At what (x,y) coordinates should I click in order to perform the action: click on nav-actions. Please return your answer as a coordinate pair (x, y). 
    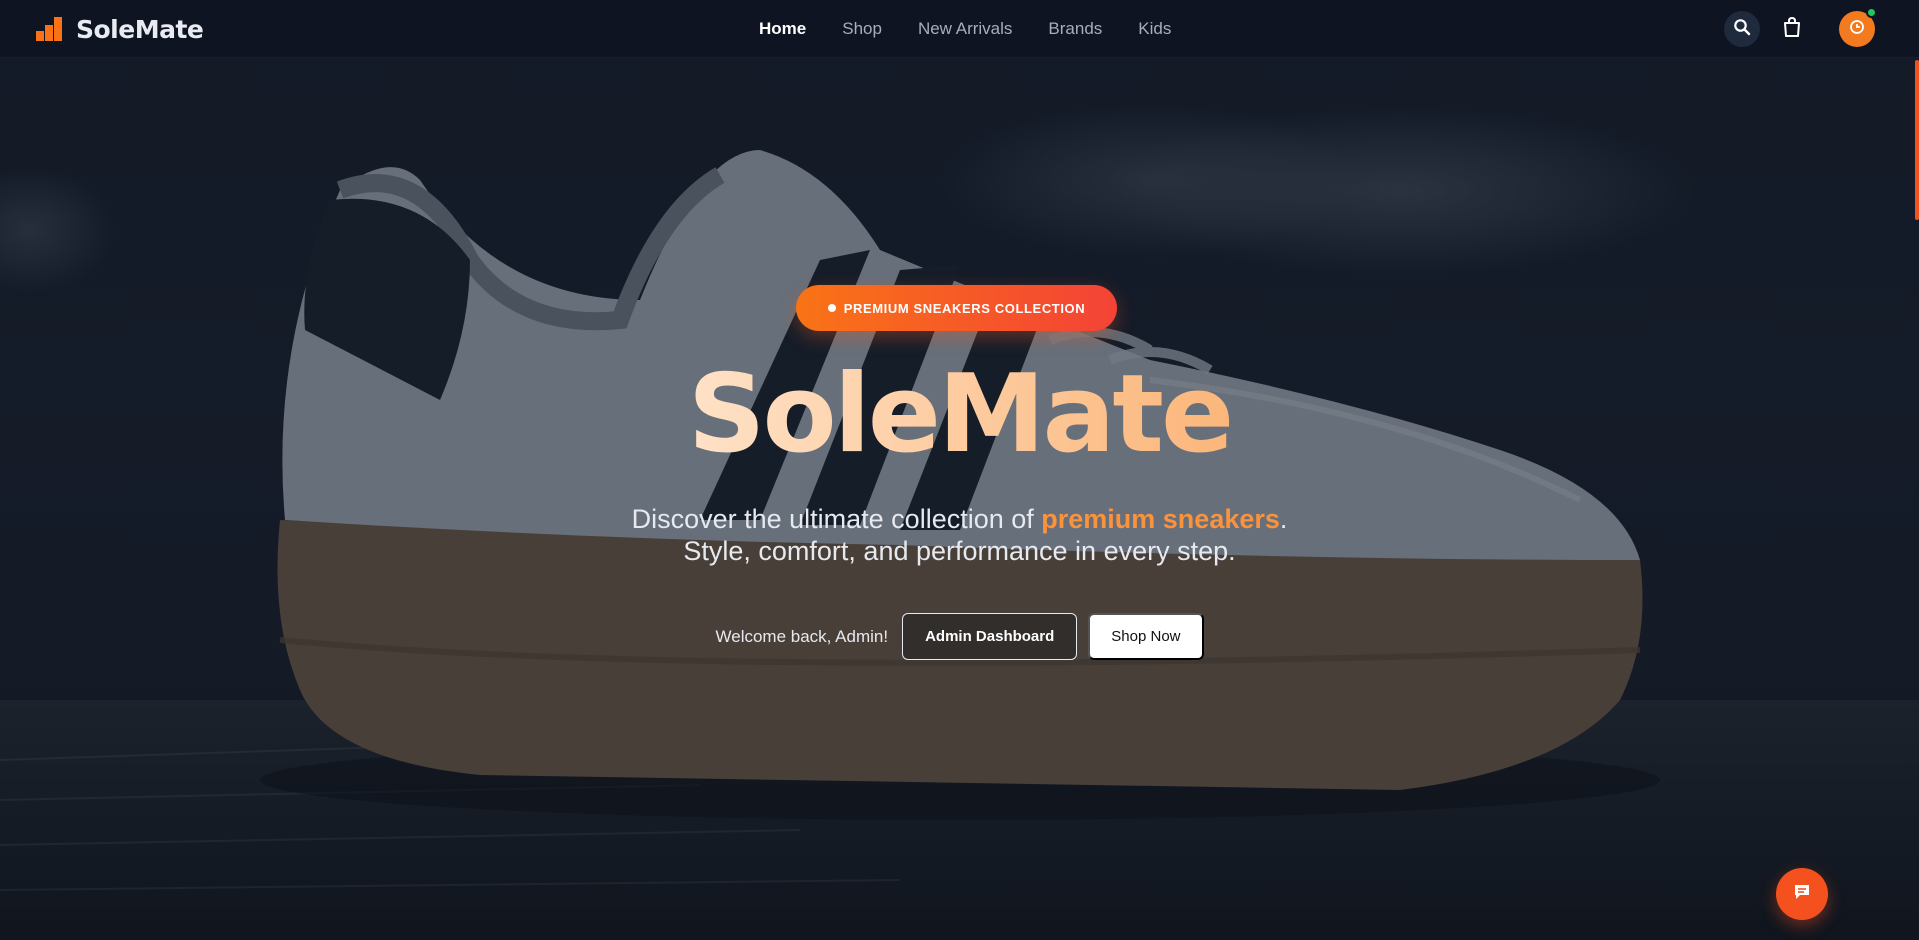
    Looking at the image, I should click on (1809, 29).